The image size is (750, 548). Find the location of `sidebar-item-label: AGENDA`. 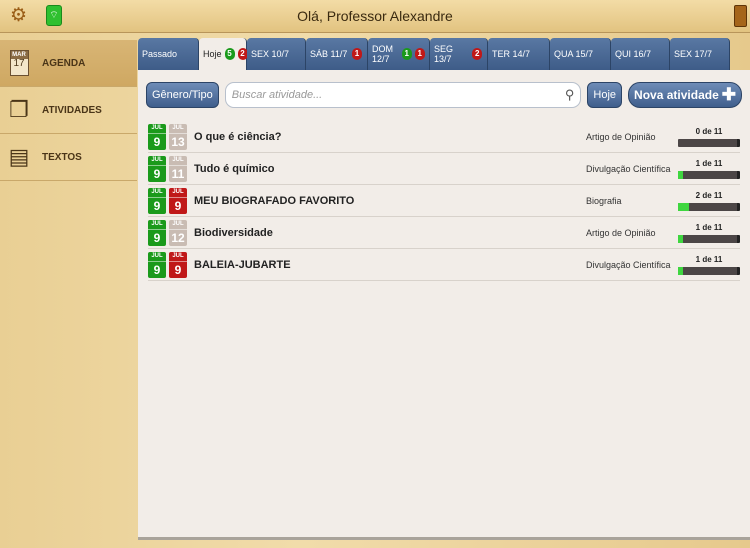

sidebar-item-label: AGENDA is located at coordinates (64, 63).